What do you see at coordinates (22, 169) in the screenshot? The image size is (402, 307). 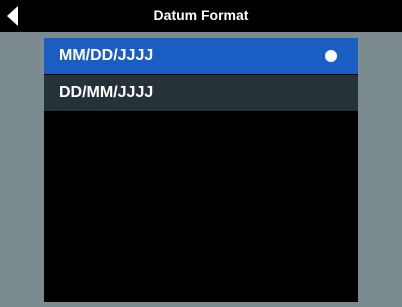 I see `left-margin` at bounding box center [22, 169].